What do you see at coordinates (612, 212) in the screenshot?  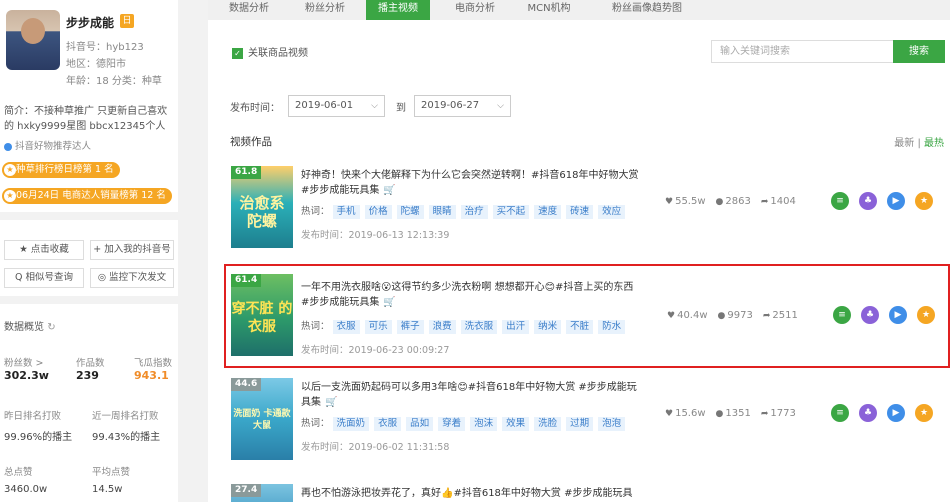 I see `tag: 效应` at bounding box center [612, 212].